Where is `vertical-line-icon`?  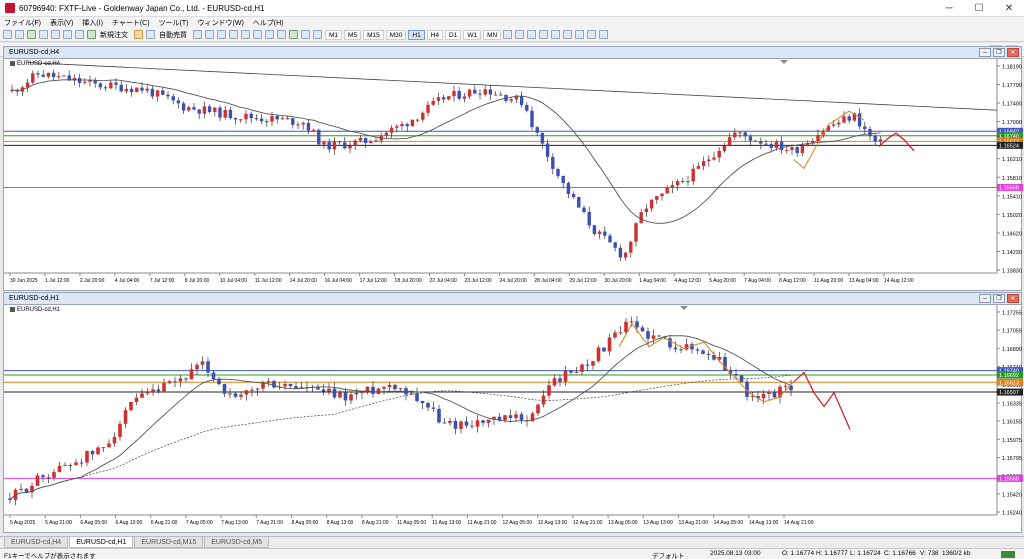 vertical-line-icon is located at coordinates (532, 34).